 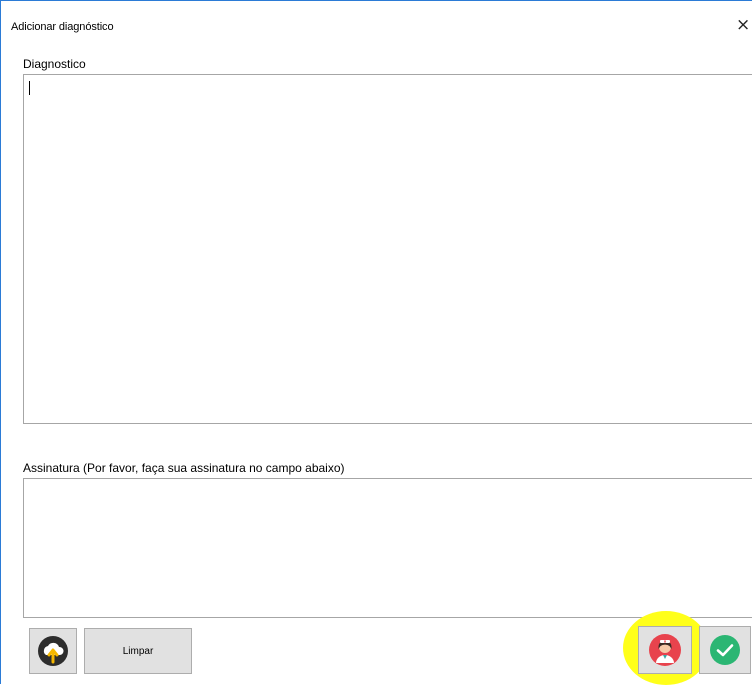 I want to click on text-caret, so click(x=29, y=88).